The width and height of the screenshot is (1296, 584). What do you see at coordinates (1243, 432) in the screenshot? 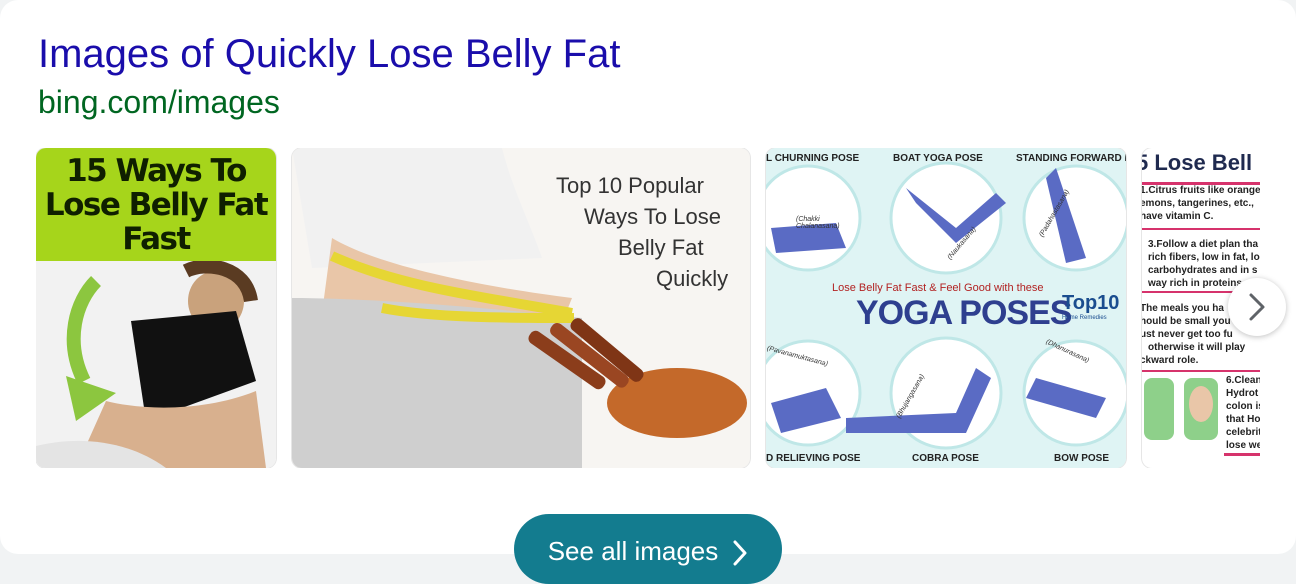
I see `tip-line: celebrit` at bounding box center [1243, 432].